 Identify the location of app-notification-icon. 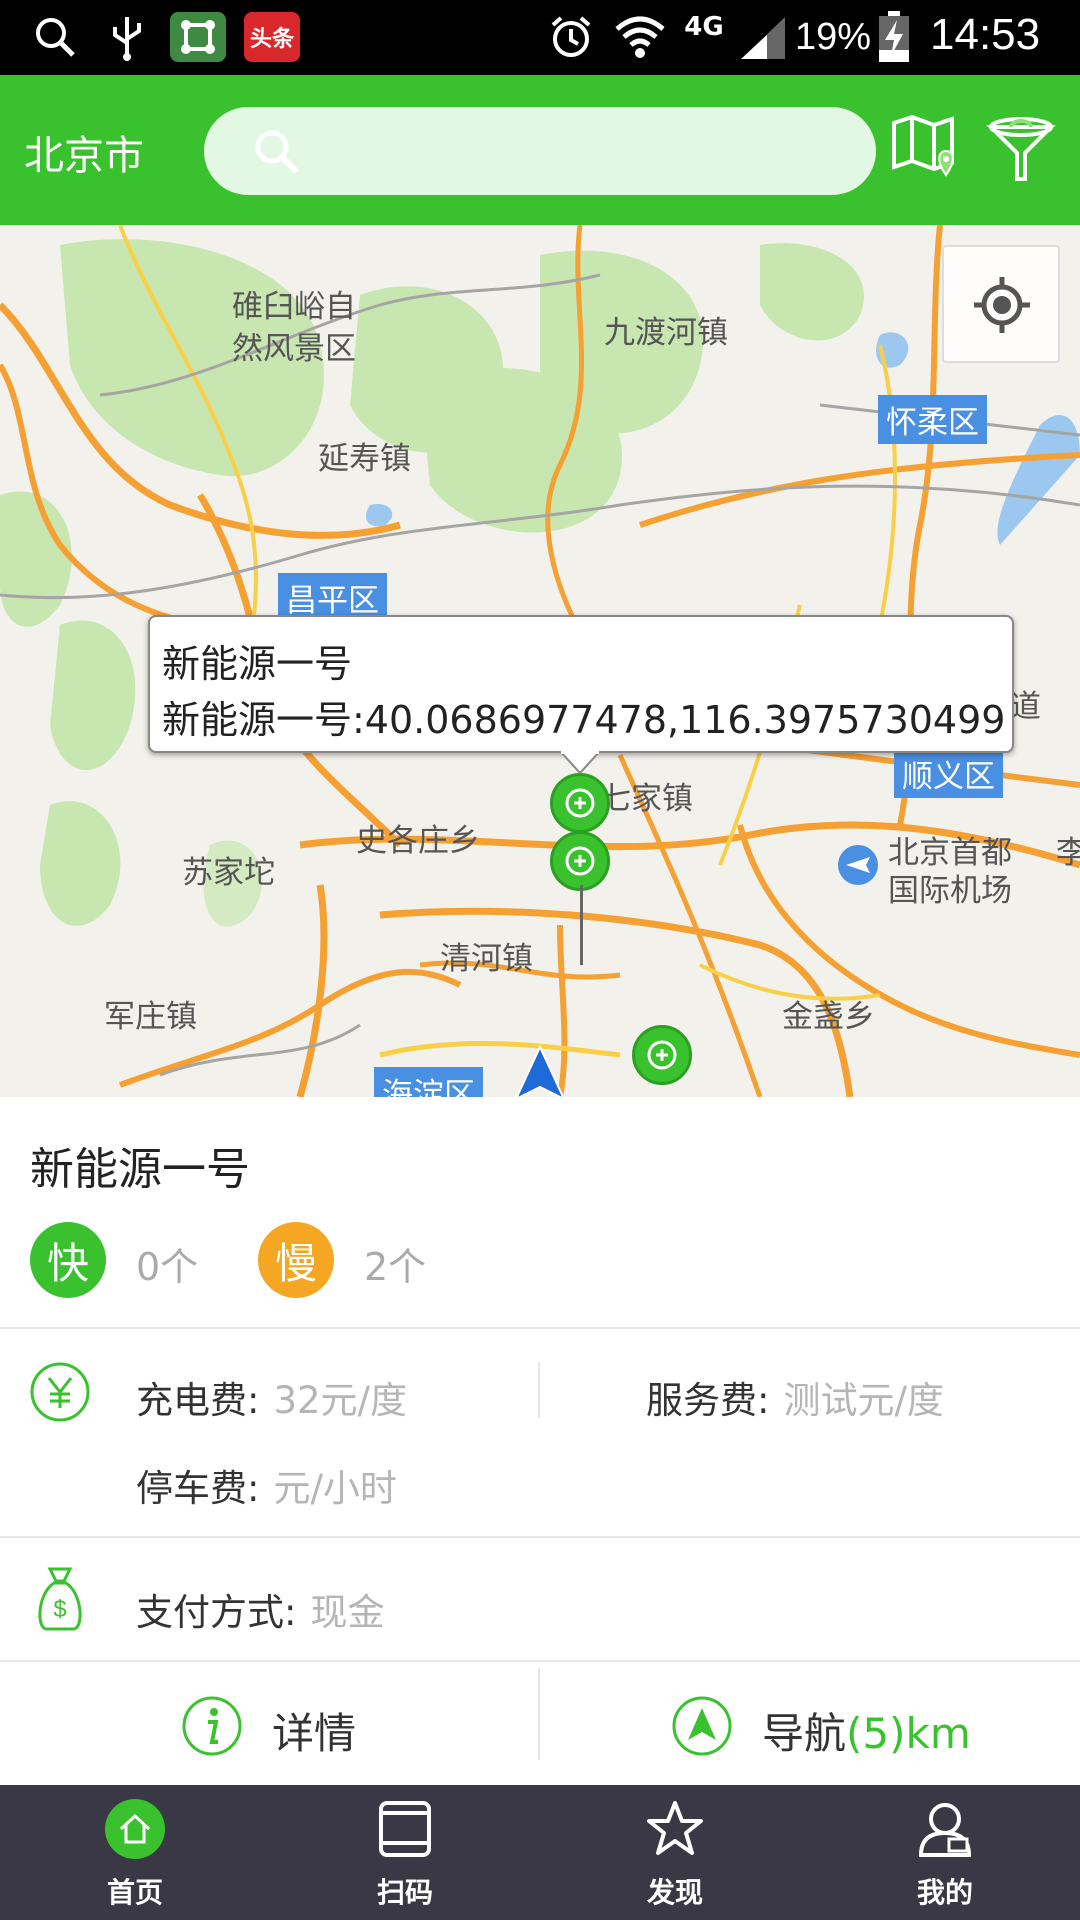
(198, 37).